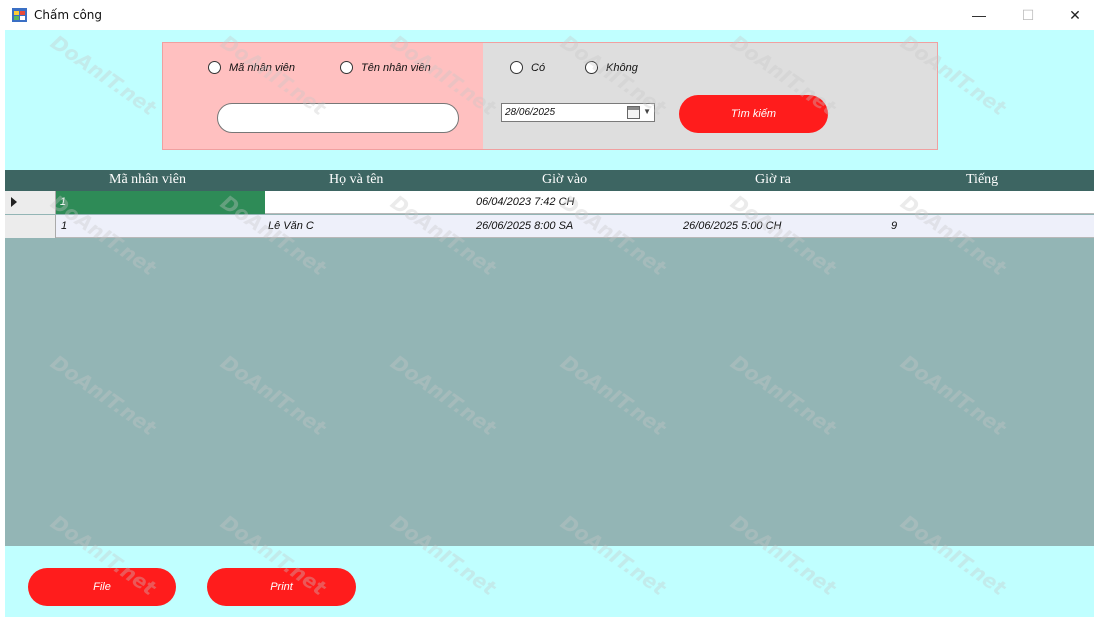 The image size is (1094, 617). What do you see at coordinates (894, 226) in the screenshot?
I see `cell-hours: 9` at bounding box center [894, 226].